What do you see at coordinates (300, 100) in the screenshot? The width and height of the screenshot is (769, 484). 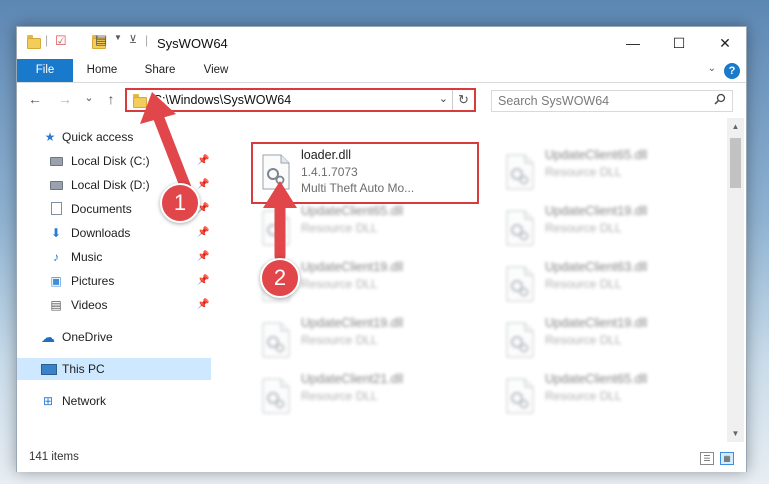 I see `address-bar: C:\Windows\SysWOW64 ⌄ ↻` at bounding box center [300, 100].